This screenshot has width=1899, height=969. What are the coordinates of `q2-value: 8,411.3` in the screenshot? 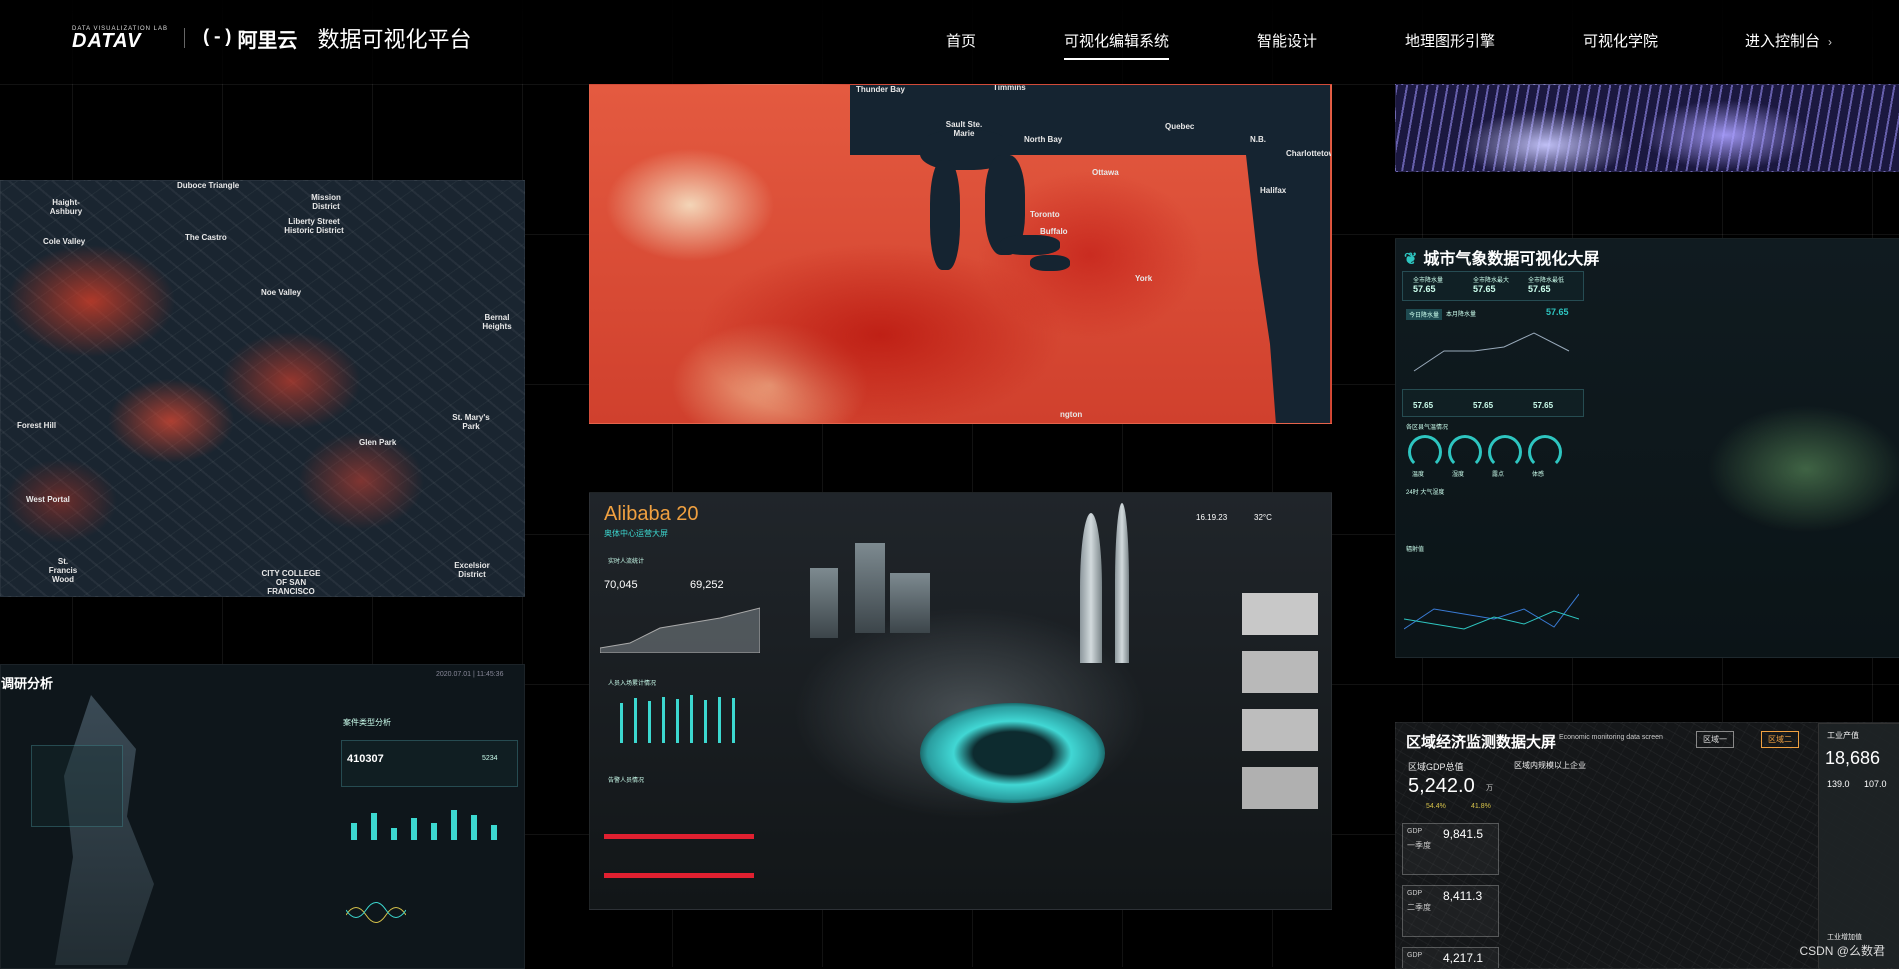 It's located at (1463, 896).